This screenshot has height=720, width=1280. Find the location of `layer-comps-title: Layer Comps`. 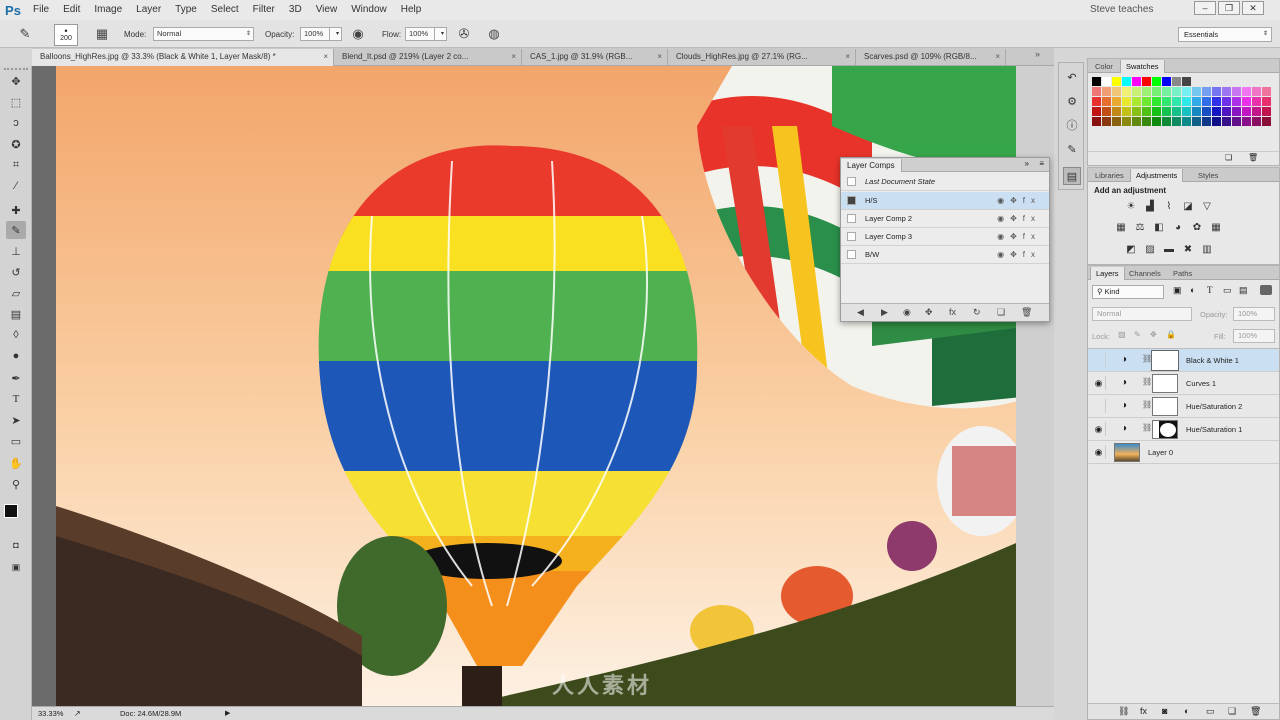

layer-comps-title: Layer Comps is located at coordinates (871, 165).